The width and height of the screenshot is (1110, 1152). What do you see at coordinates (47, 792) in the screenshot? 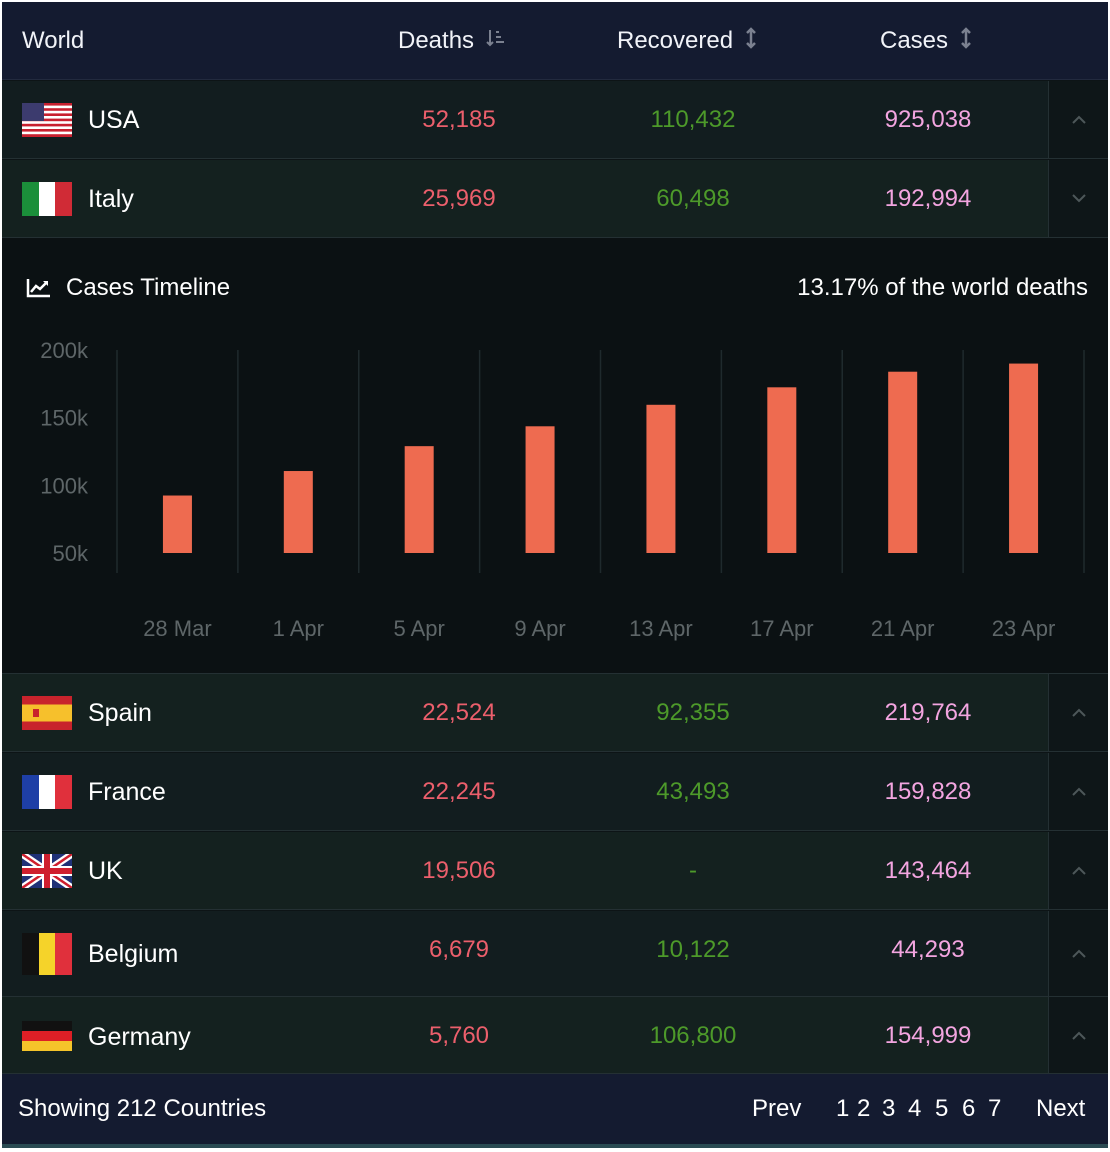
I see `france-flag-icon` at bounding box center [47, 792].